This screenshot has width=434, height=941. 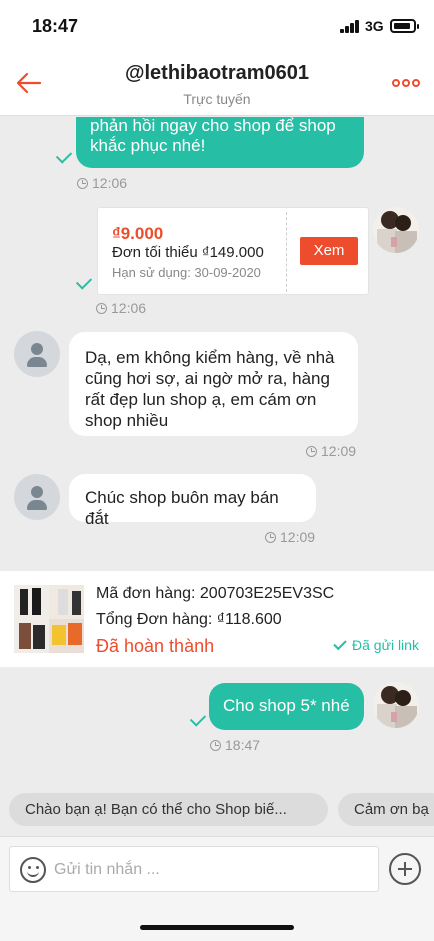 I want to click on home-area, so click(x=217, y=920).